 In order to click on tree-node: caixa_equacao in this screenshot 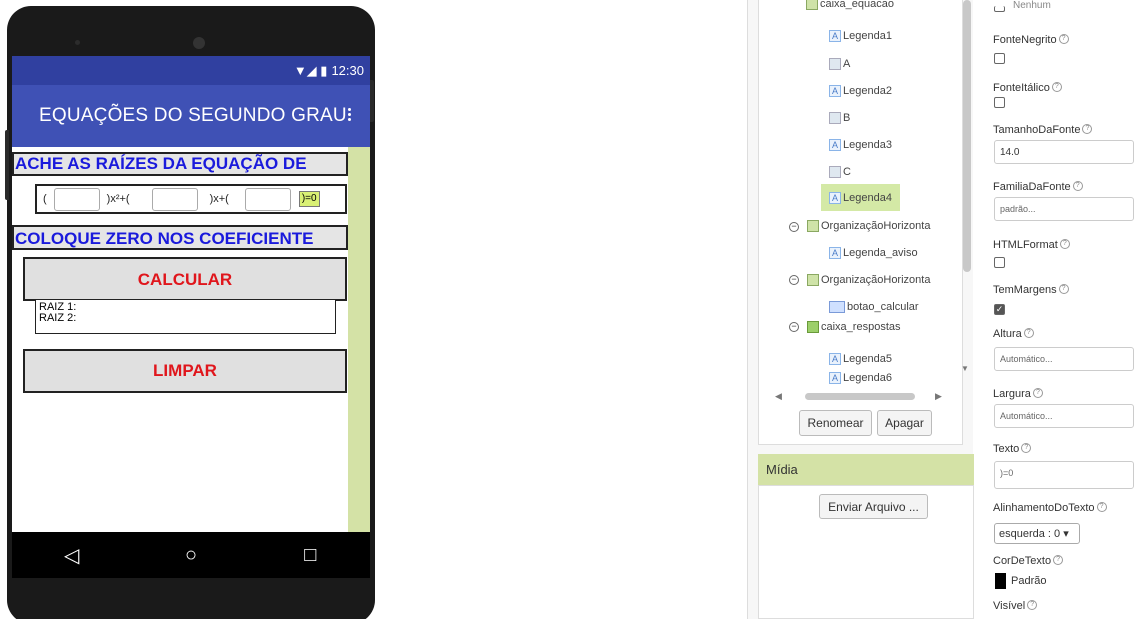, I will do `click(850, 7)`.